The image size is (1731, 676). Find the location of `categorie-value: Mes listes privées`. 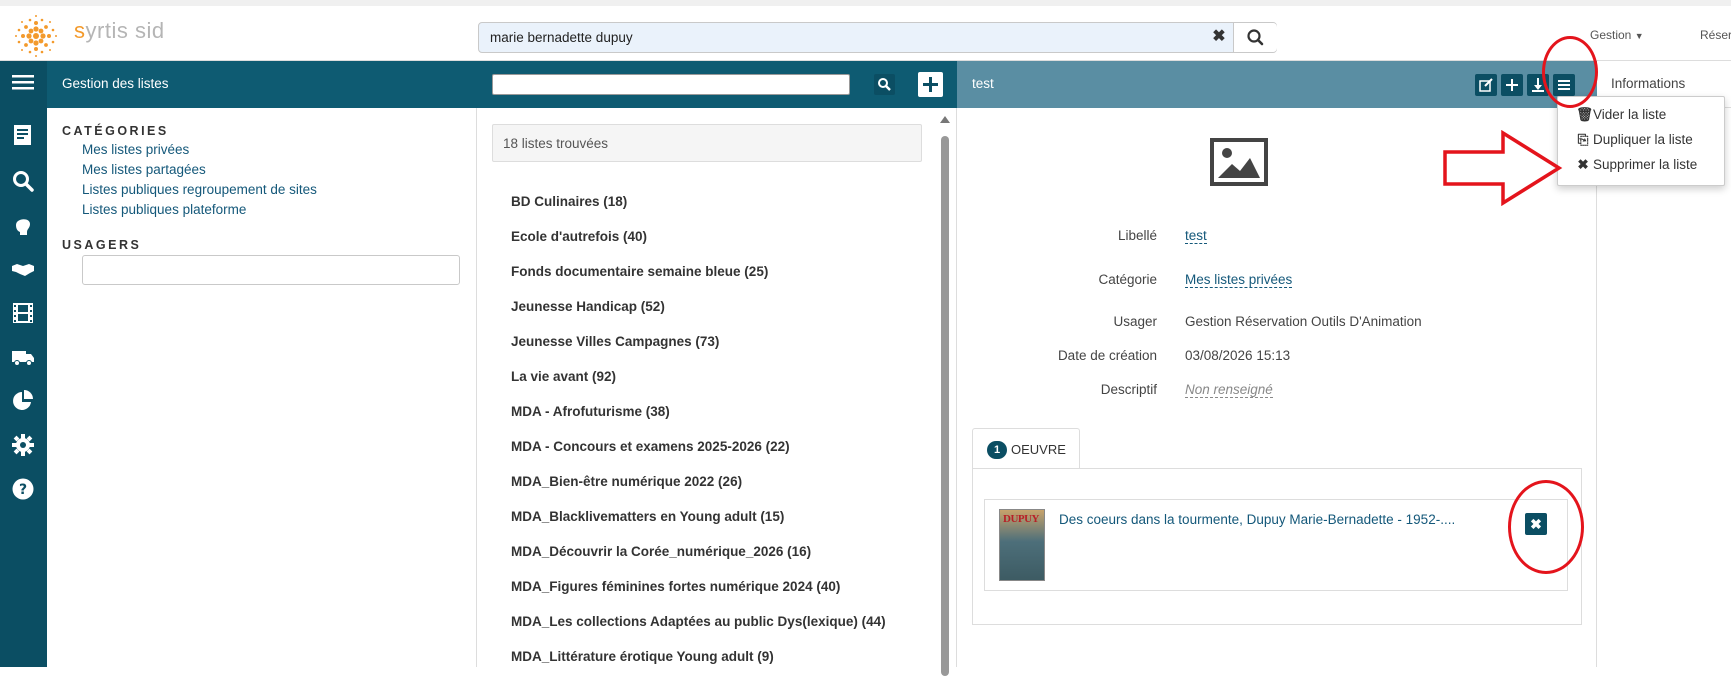

categorie-value: Mes listes privées is located at coordinates (1239, 280).